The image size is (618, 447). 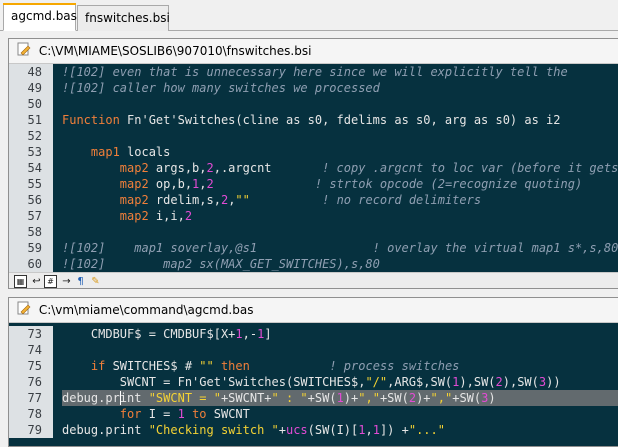 What do you see at coordinates (296, 430) in the screenshot?
I see `code-token: ucs` at bounding box center [296, 430].